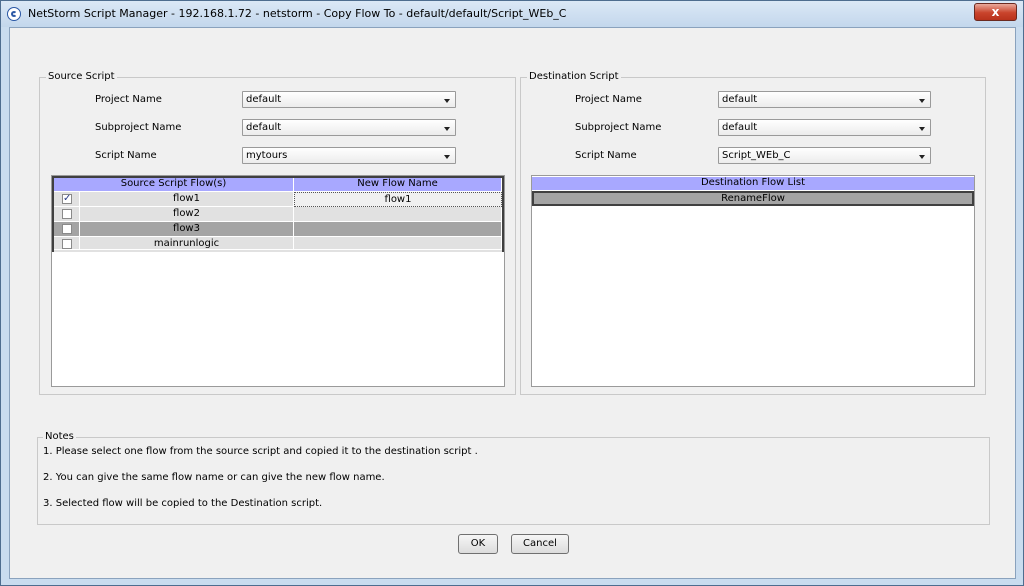 The width and height of the screenshot is (1024, 586). Describe the element at coordinates (540, 544) in the screenshot. I see `cancel-button: Cancel` at that location.